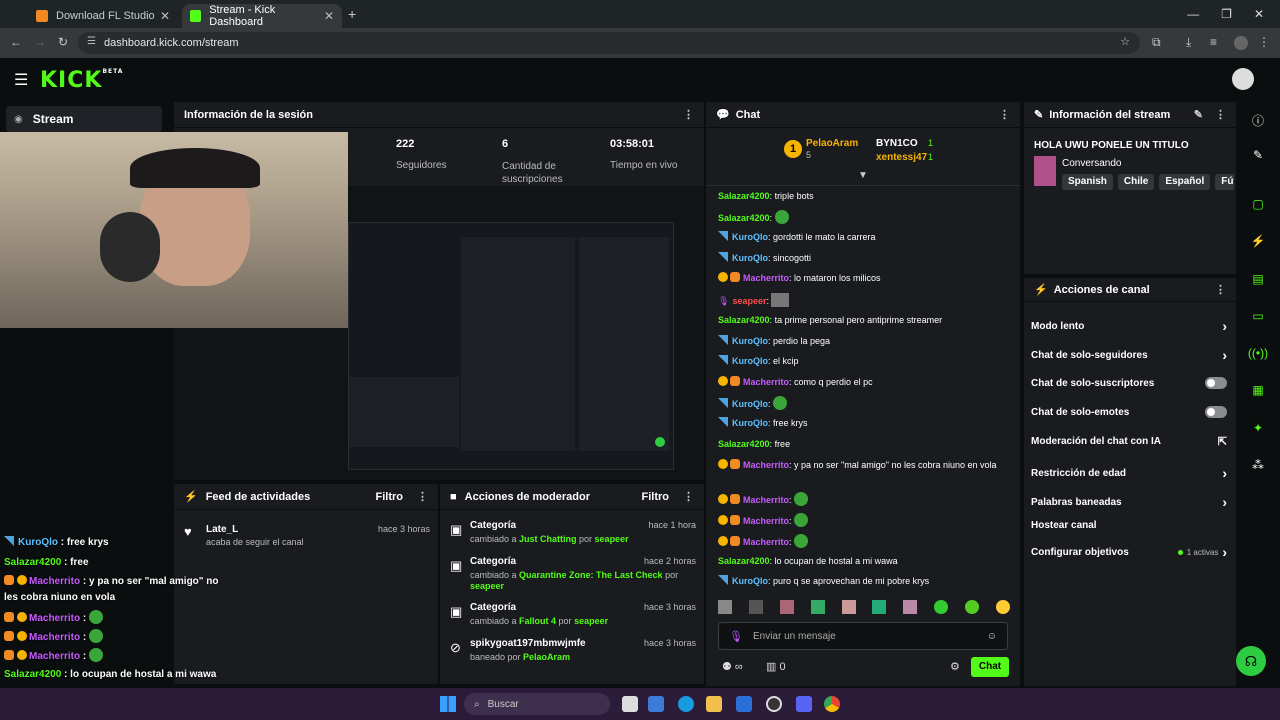 The image size is (1280, 720). Describe the element at coordinates (1258, 155) in the screenshot. I see `pencil-icon: ✎` at that location.